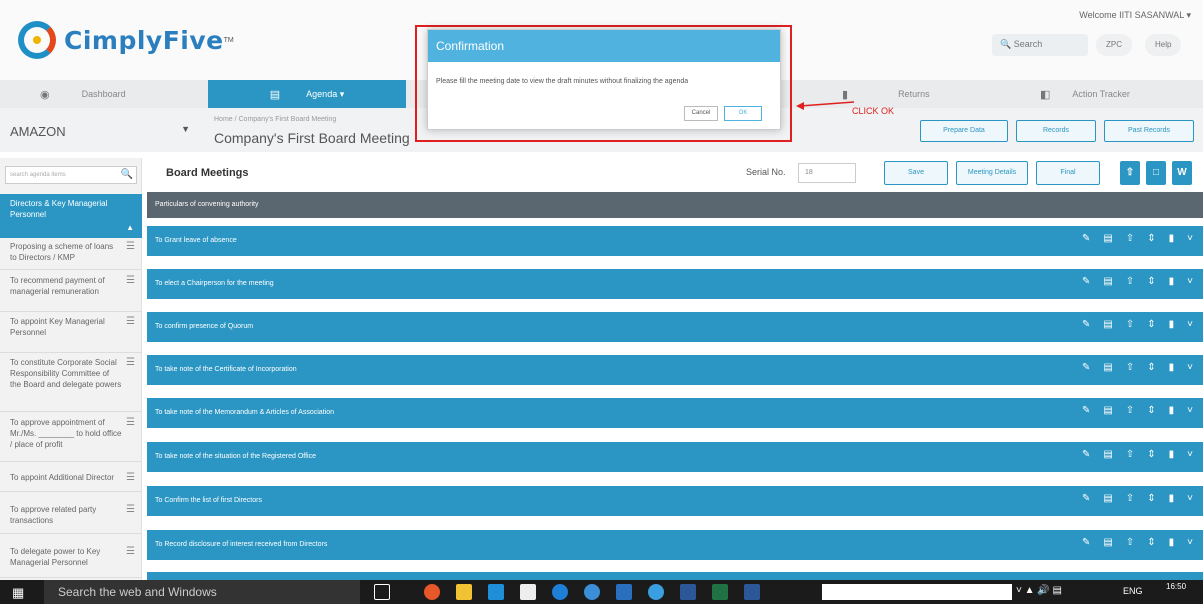 The image size is (1203, 604). Describe the element at coordinates (560, 592) in the screenshot. I see `edge-icon` at that location.